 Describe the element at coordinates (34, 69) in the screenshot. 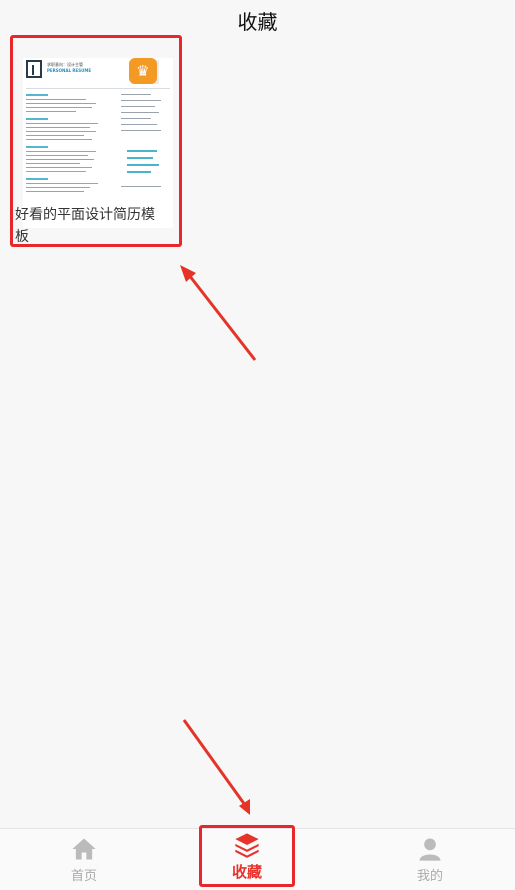

I see `resume-logo` at that location.